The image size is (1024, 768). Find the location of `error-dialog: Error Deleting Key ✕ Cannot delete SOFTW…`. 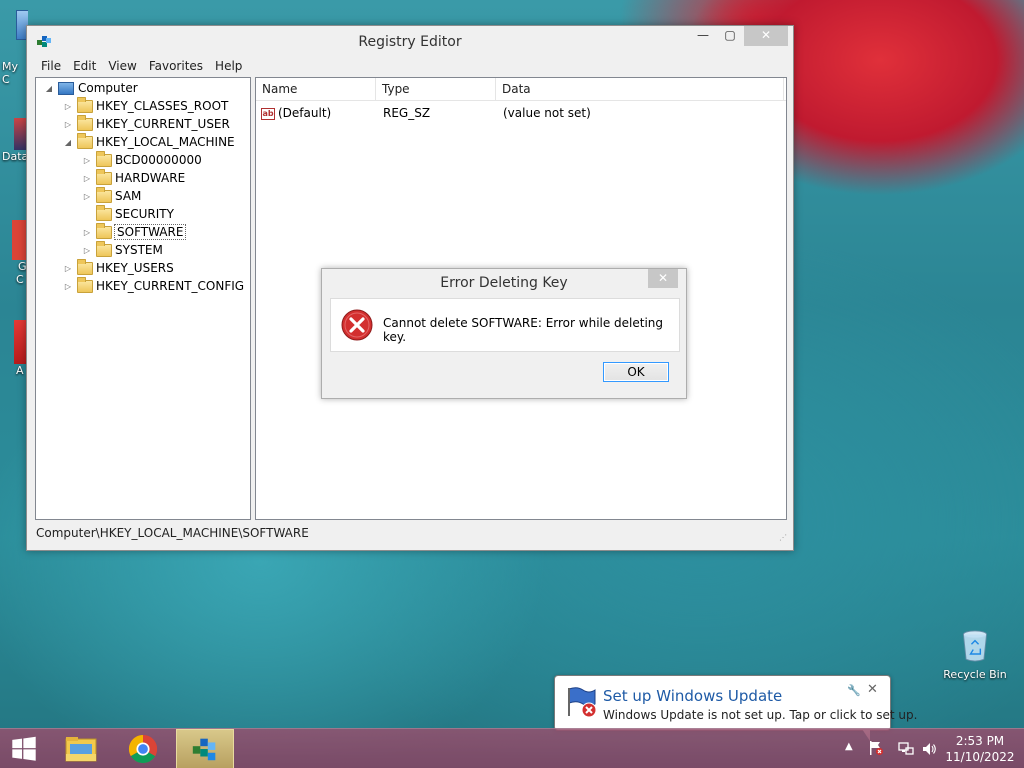

error-dialog: Error Deleting Key ✕ Cannot delete SOFTW… is located at coordinates (504, 333).